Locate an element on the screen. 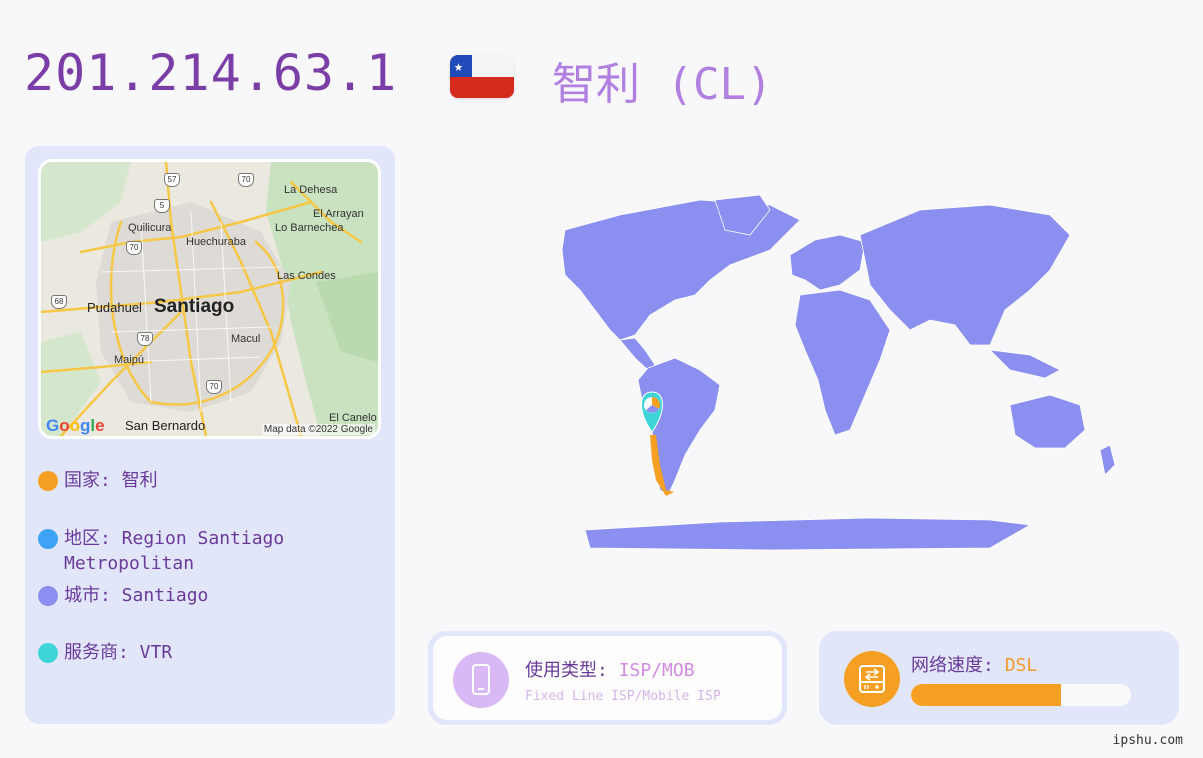  info-region: 地区: Region Santiago Metropolitan is located at coordinates (198, 551).